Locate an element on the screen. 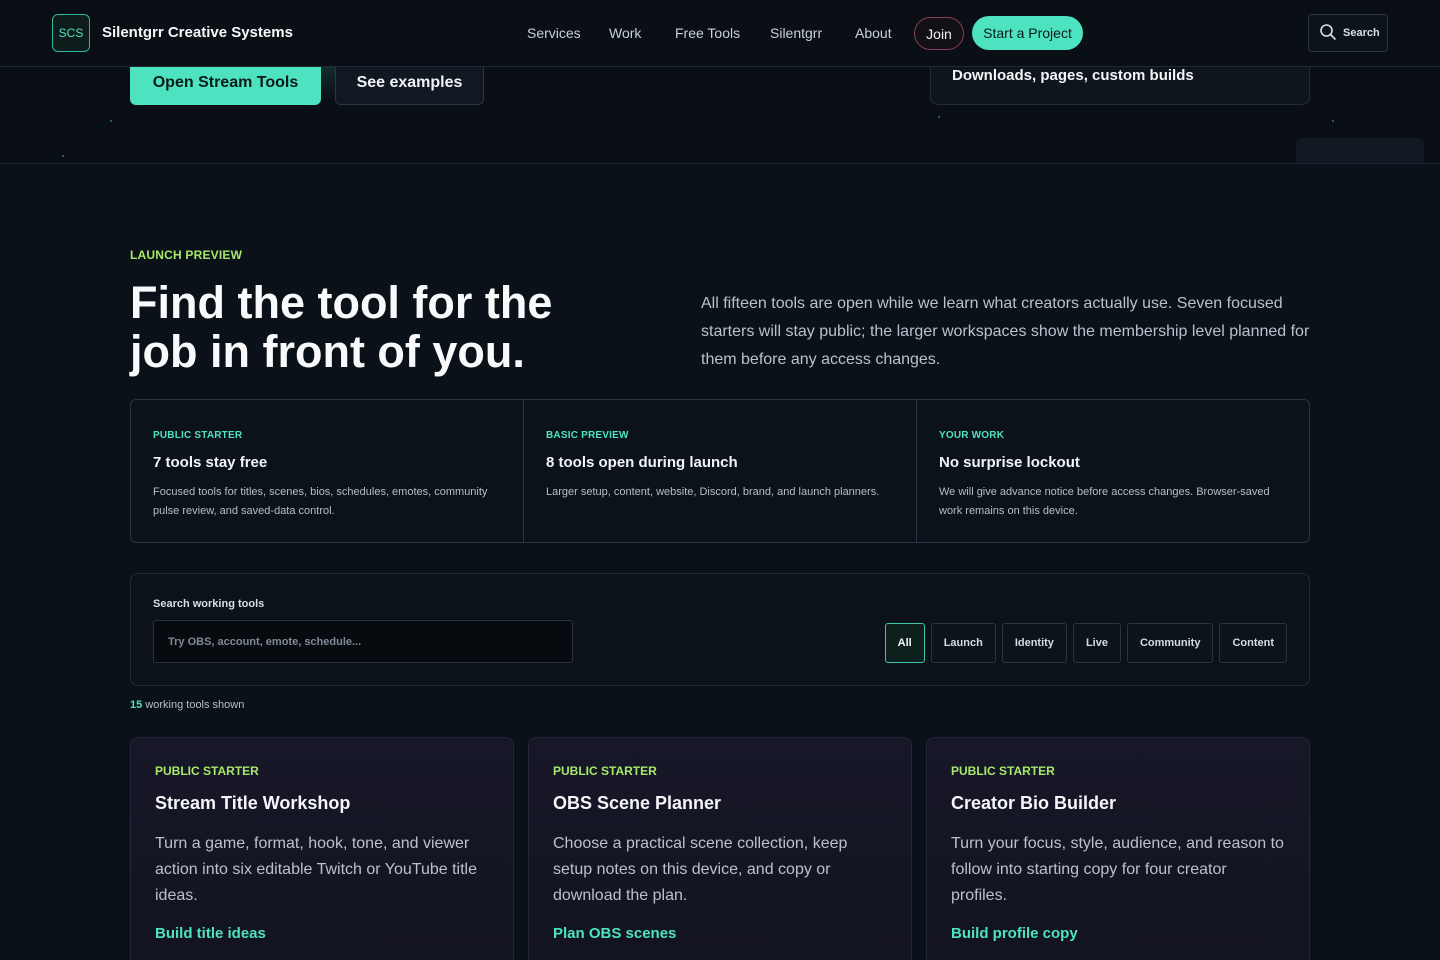 This screenshot has width=1440, height=960. tool-title: Creator Bio Builder is located at coordinates (1034, 803).